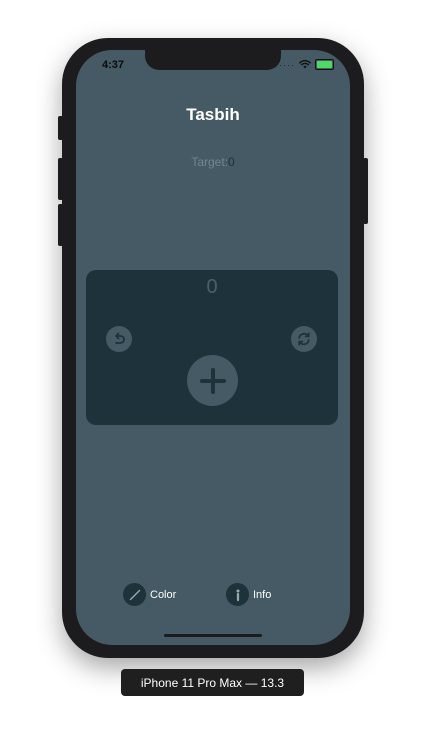  I want to click on pencil-icon, so click(134, 594).